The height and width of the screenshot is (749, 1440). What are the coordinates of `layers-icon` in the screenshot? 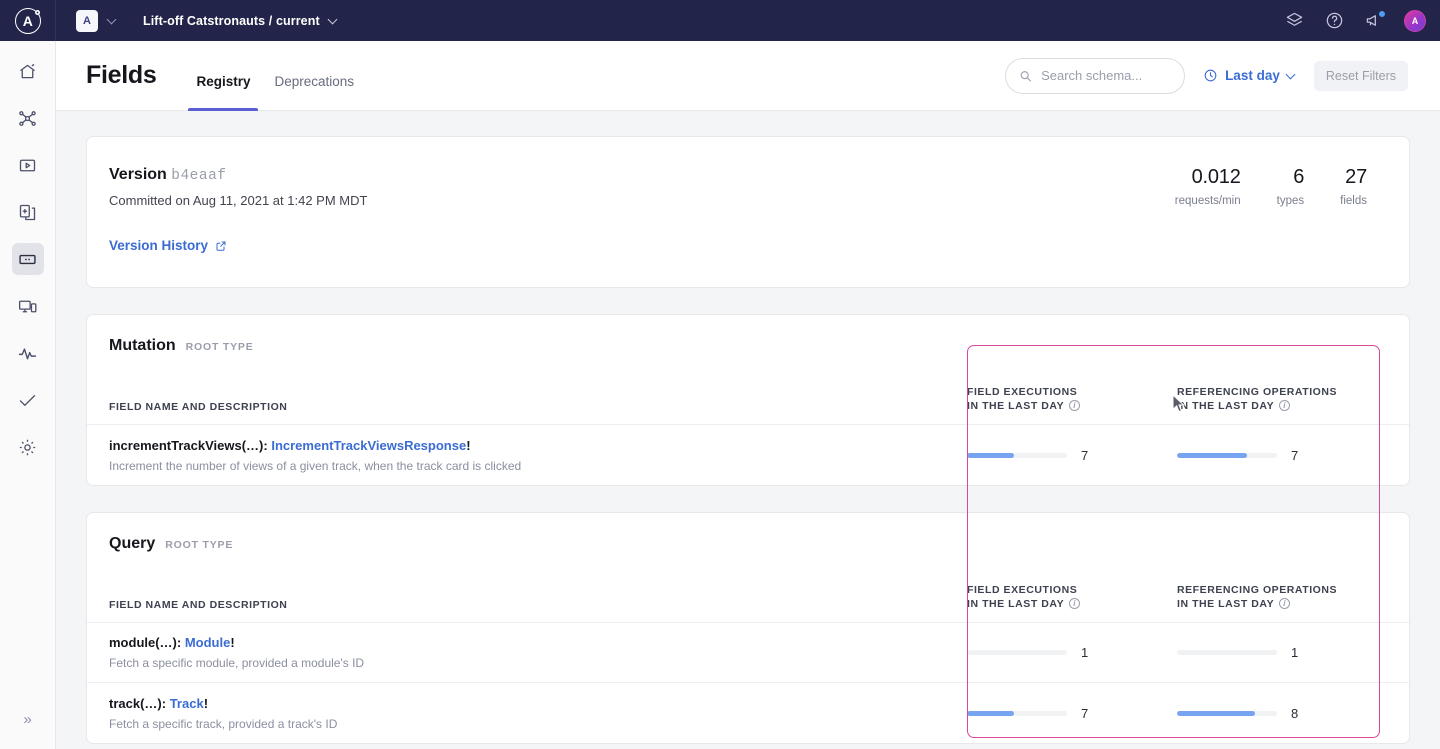 It's located at (1294, 21).